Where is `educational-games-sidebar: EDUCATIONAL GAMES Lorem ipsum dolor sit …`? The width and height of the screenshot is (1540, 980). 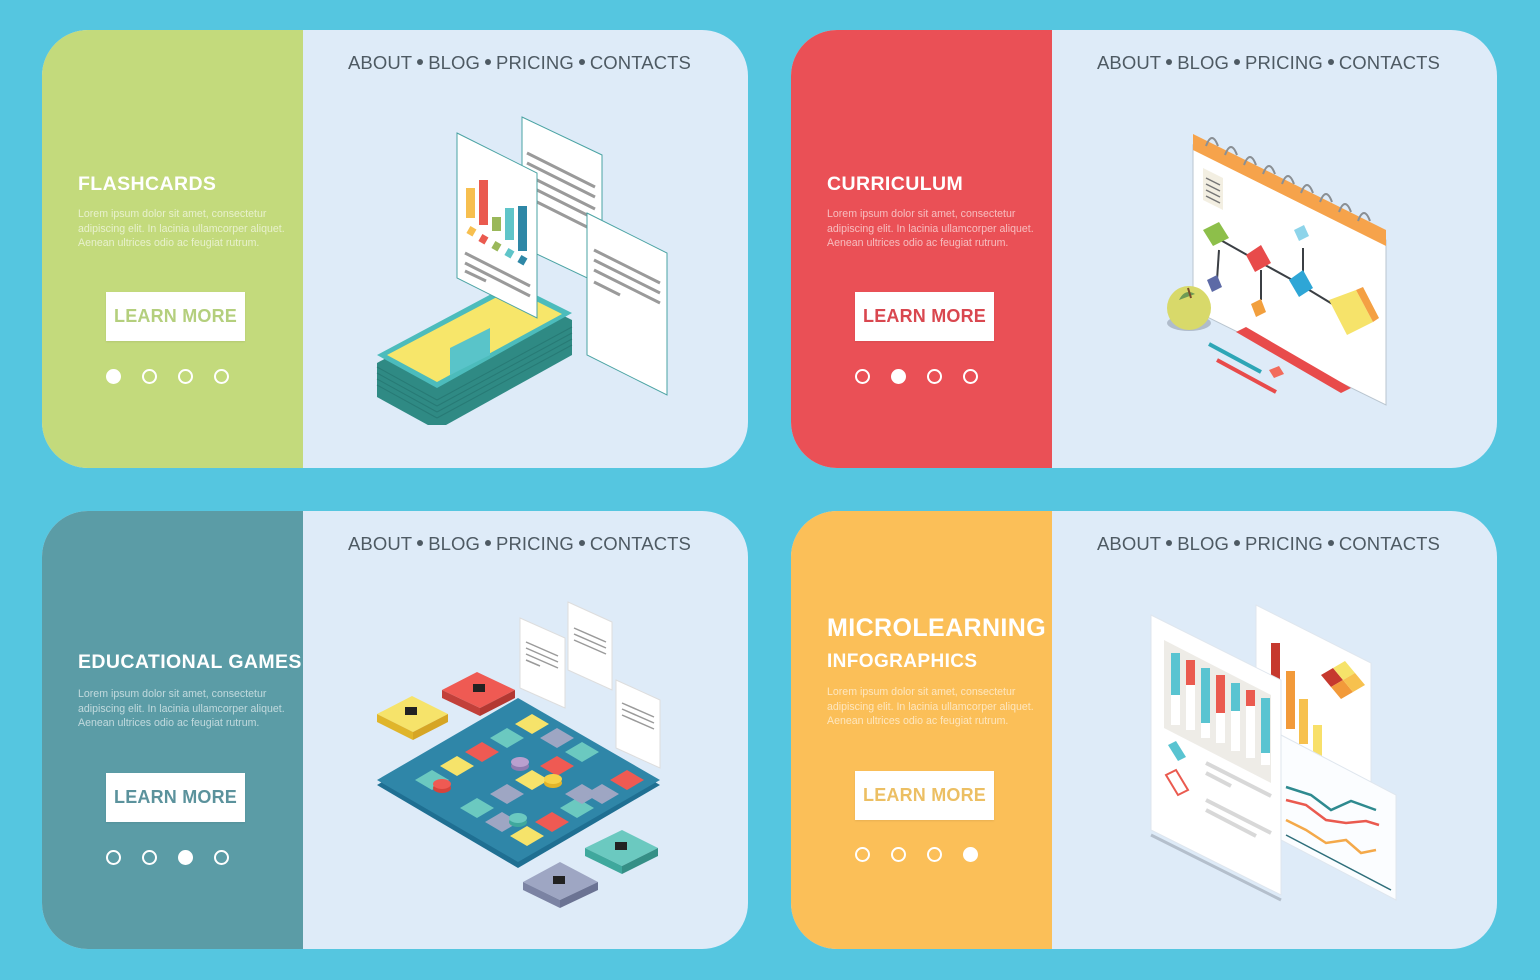
educational-games-sidebar: EDUCATIONAL GAMES Lorem ipsum dolor sit … is located at coordinates (172, 730).